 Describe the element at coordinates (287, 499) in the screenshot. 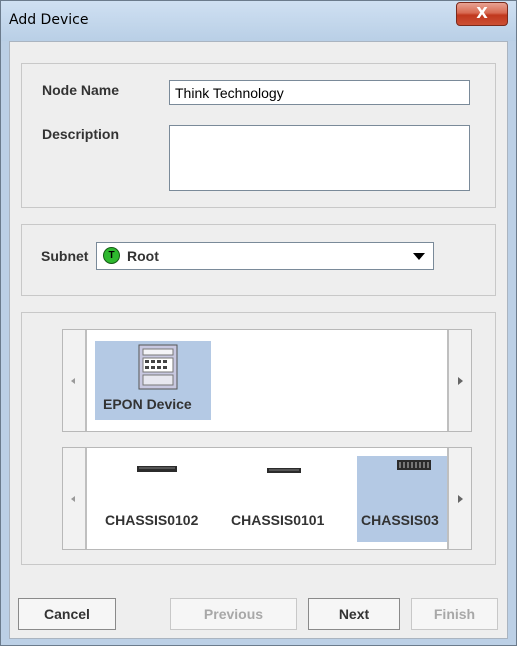

I see `chassis-item: CHASSIS0101` at that location.